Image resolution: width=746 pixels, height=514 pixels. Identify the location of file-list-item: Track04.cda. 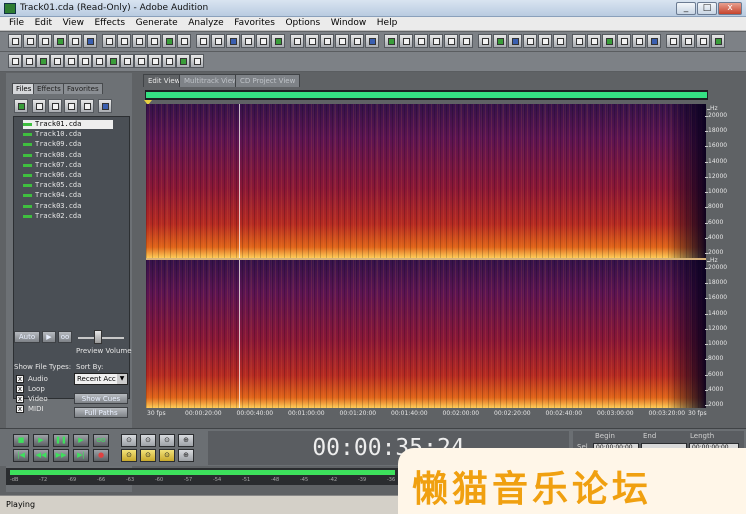
(63, 195).